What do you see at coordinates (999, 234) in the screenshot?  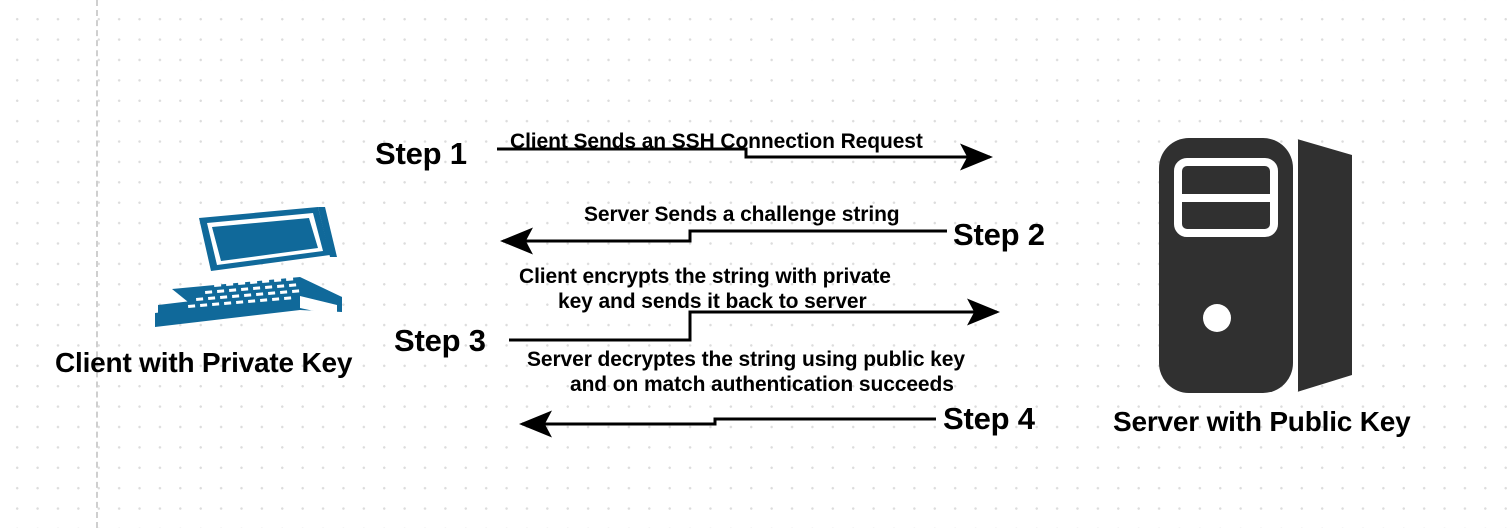 I see `step-2-label: Step 2` at bounding box center [999, 234].